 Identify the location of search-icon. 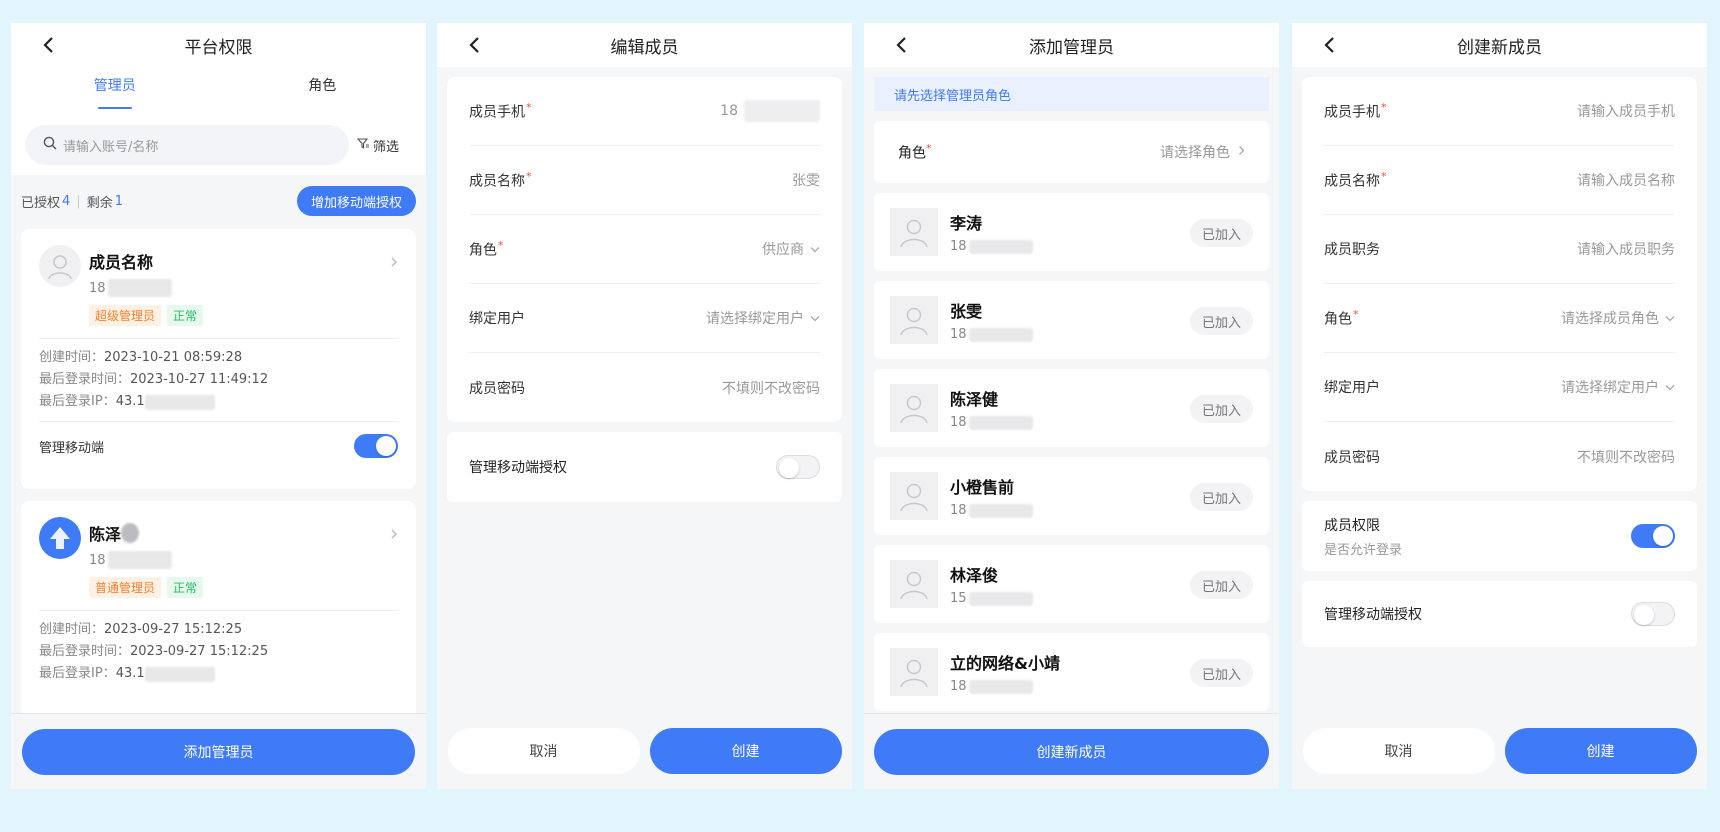
(53, 145).